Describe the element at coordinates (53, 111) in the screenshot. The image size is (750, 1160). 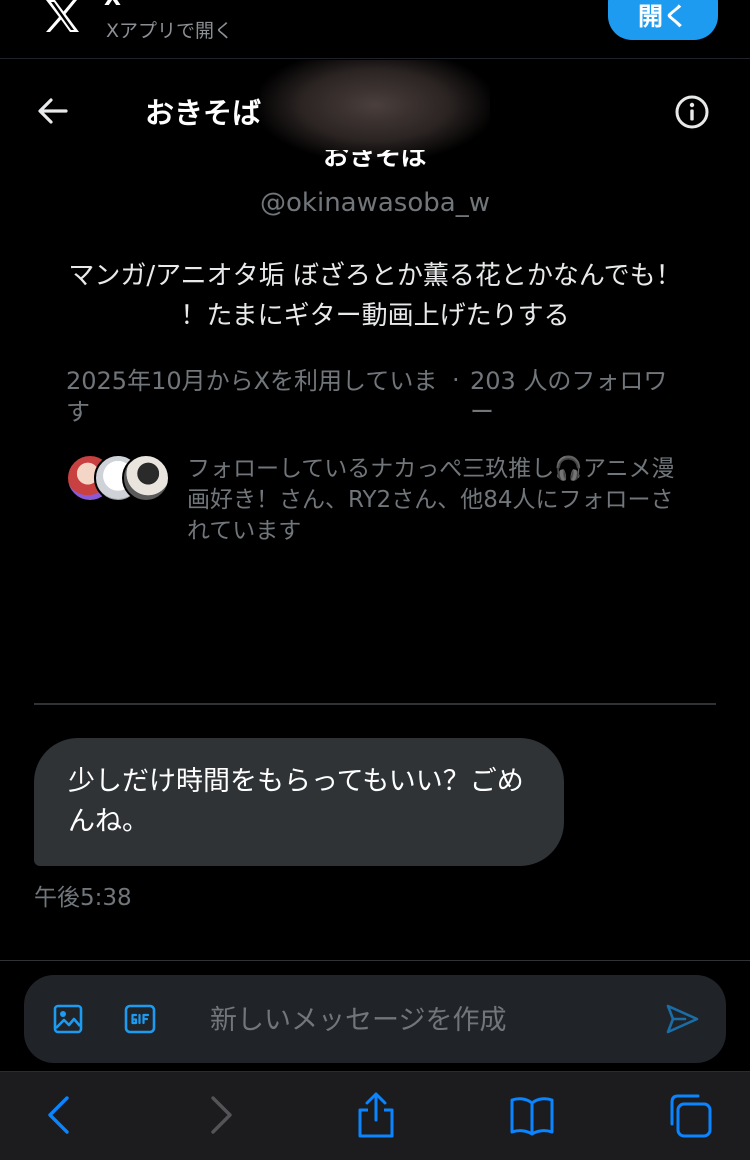
I see `arrow-left-icon` at that location.